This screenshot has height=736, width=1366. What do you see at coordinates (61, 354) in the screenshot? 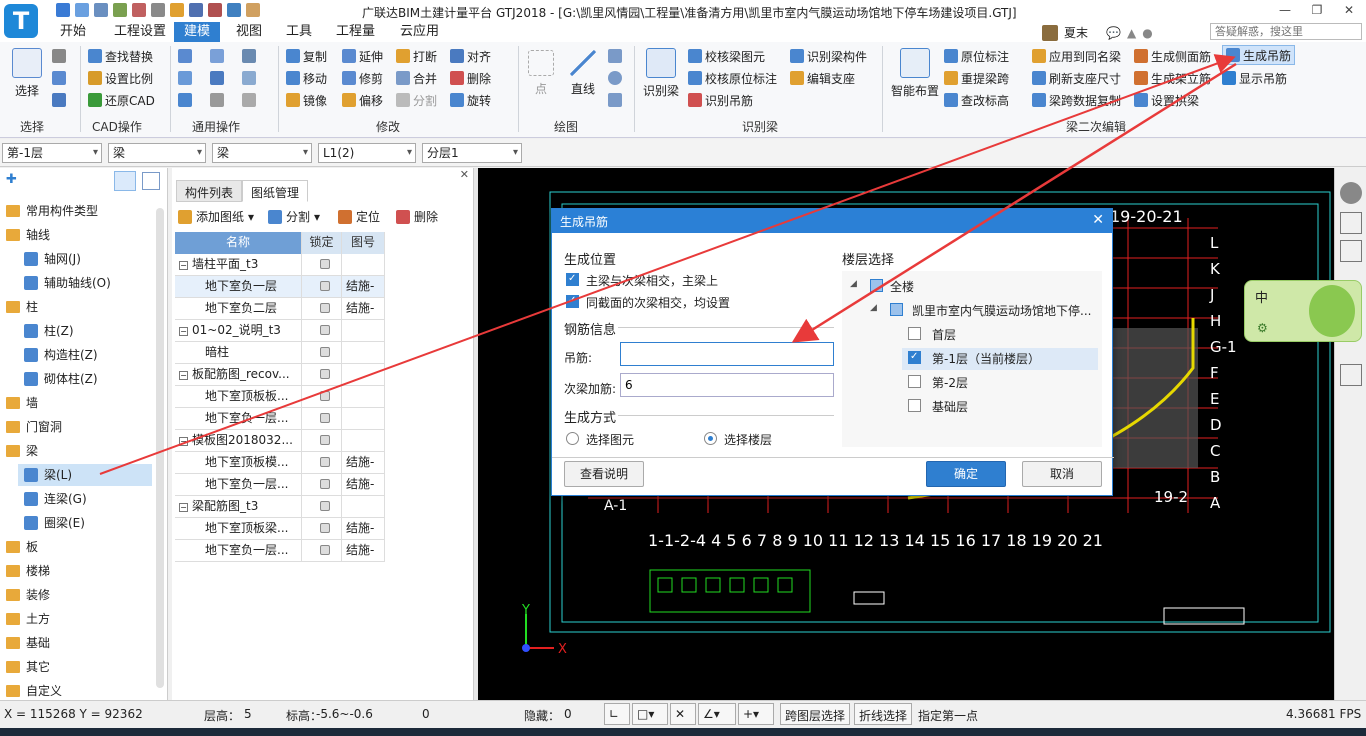
I see `nav-subitem: 构造柱(Z)` at bounding box center [61, 354].